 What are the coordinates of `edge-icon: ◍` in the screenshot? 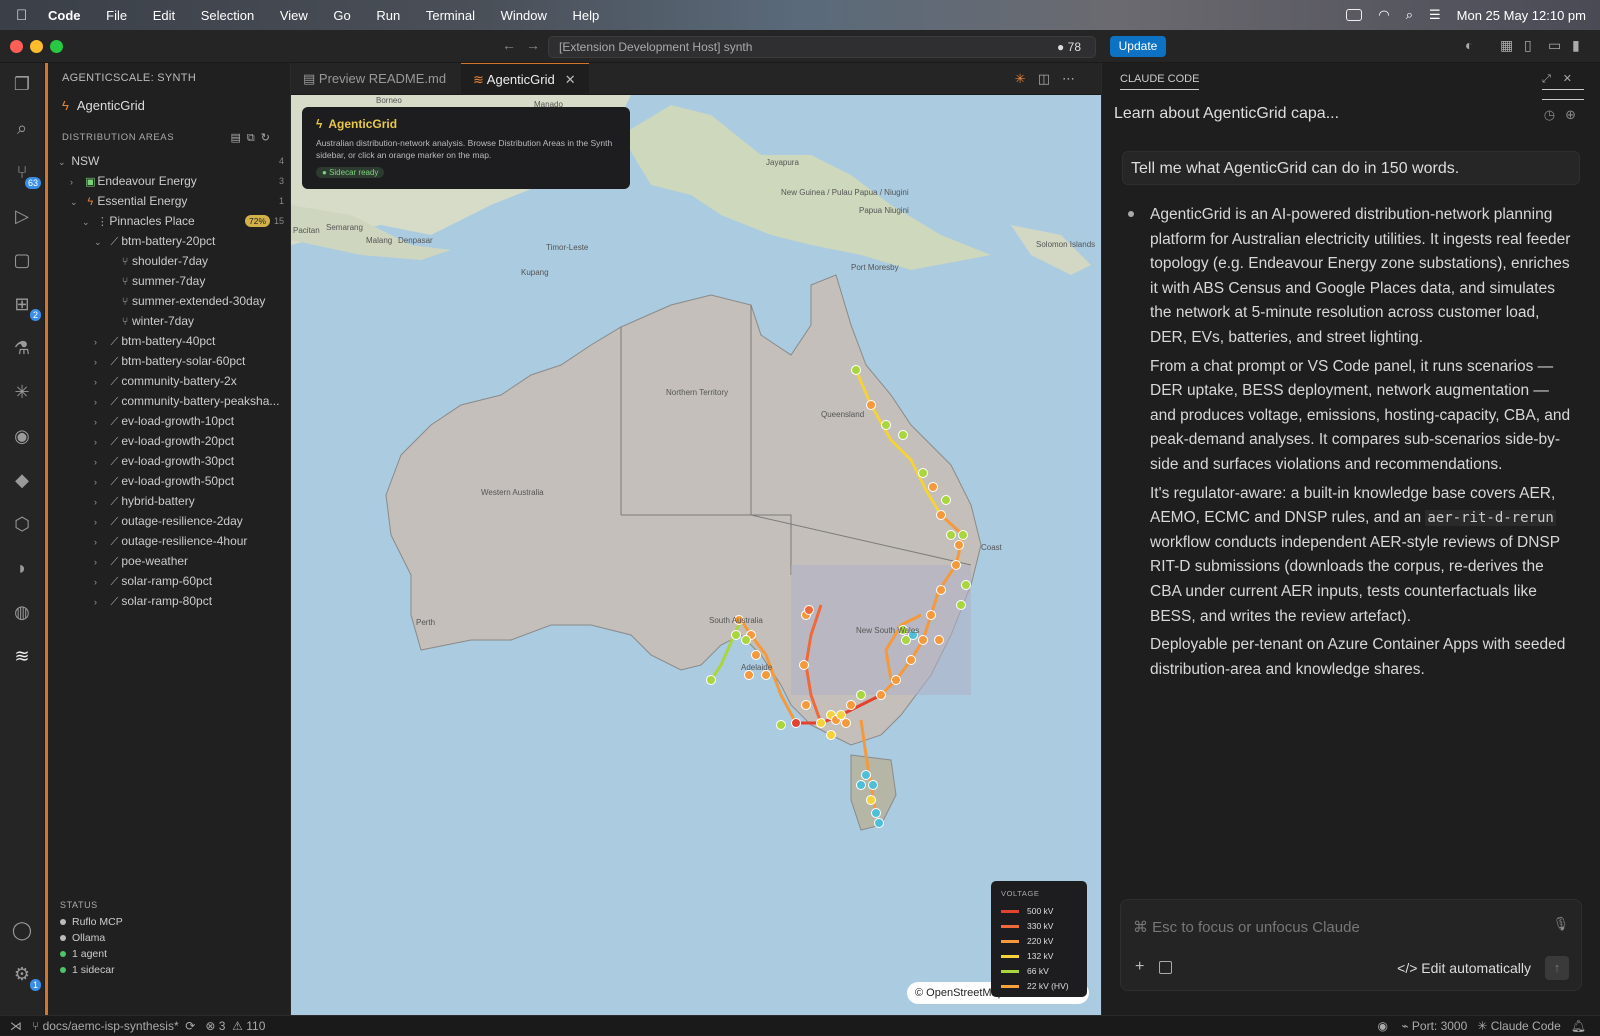 It's located at (22, 612).